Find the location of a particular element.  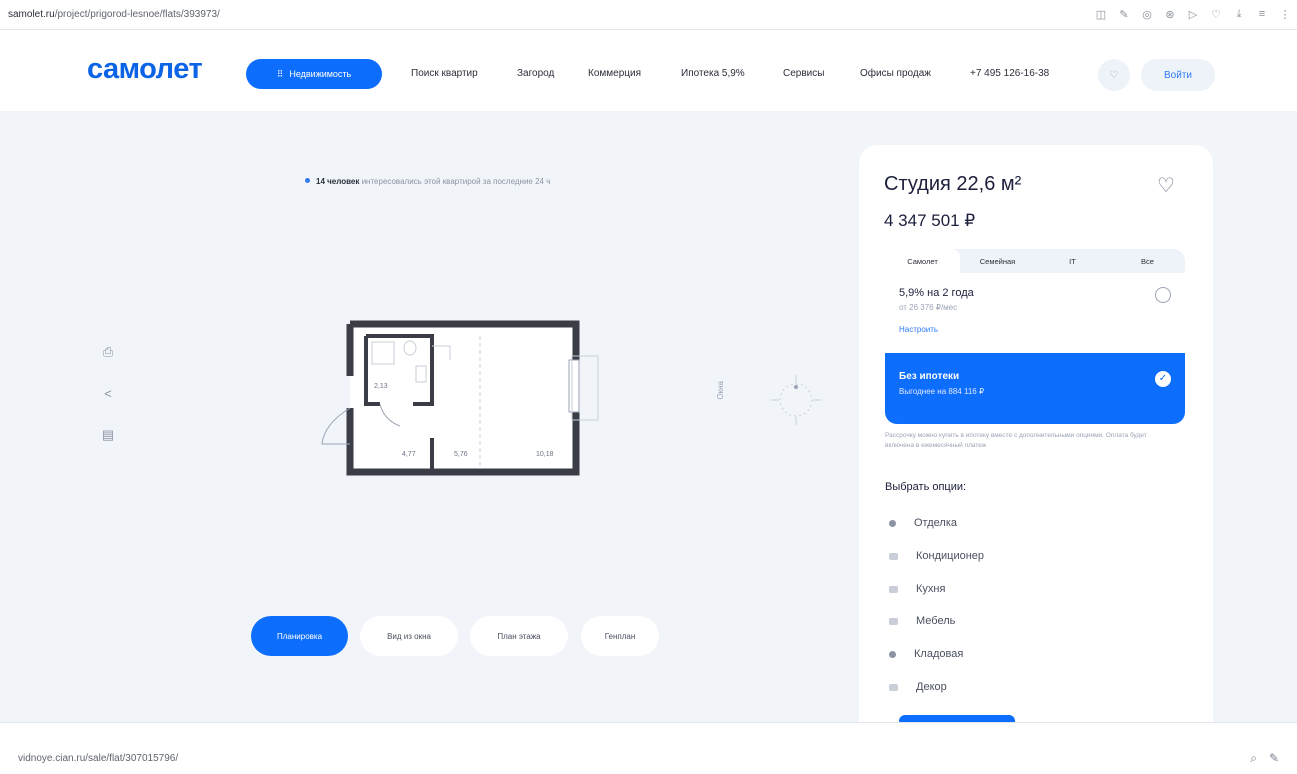

storage-icon is located at coordinates (892, 654).